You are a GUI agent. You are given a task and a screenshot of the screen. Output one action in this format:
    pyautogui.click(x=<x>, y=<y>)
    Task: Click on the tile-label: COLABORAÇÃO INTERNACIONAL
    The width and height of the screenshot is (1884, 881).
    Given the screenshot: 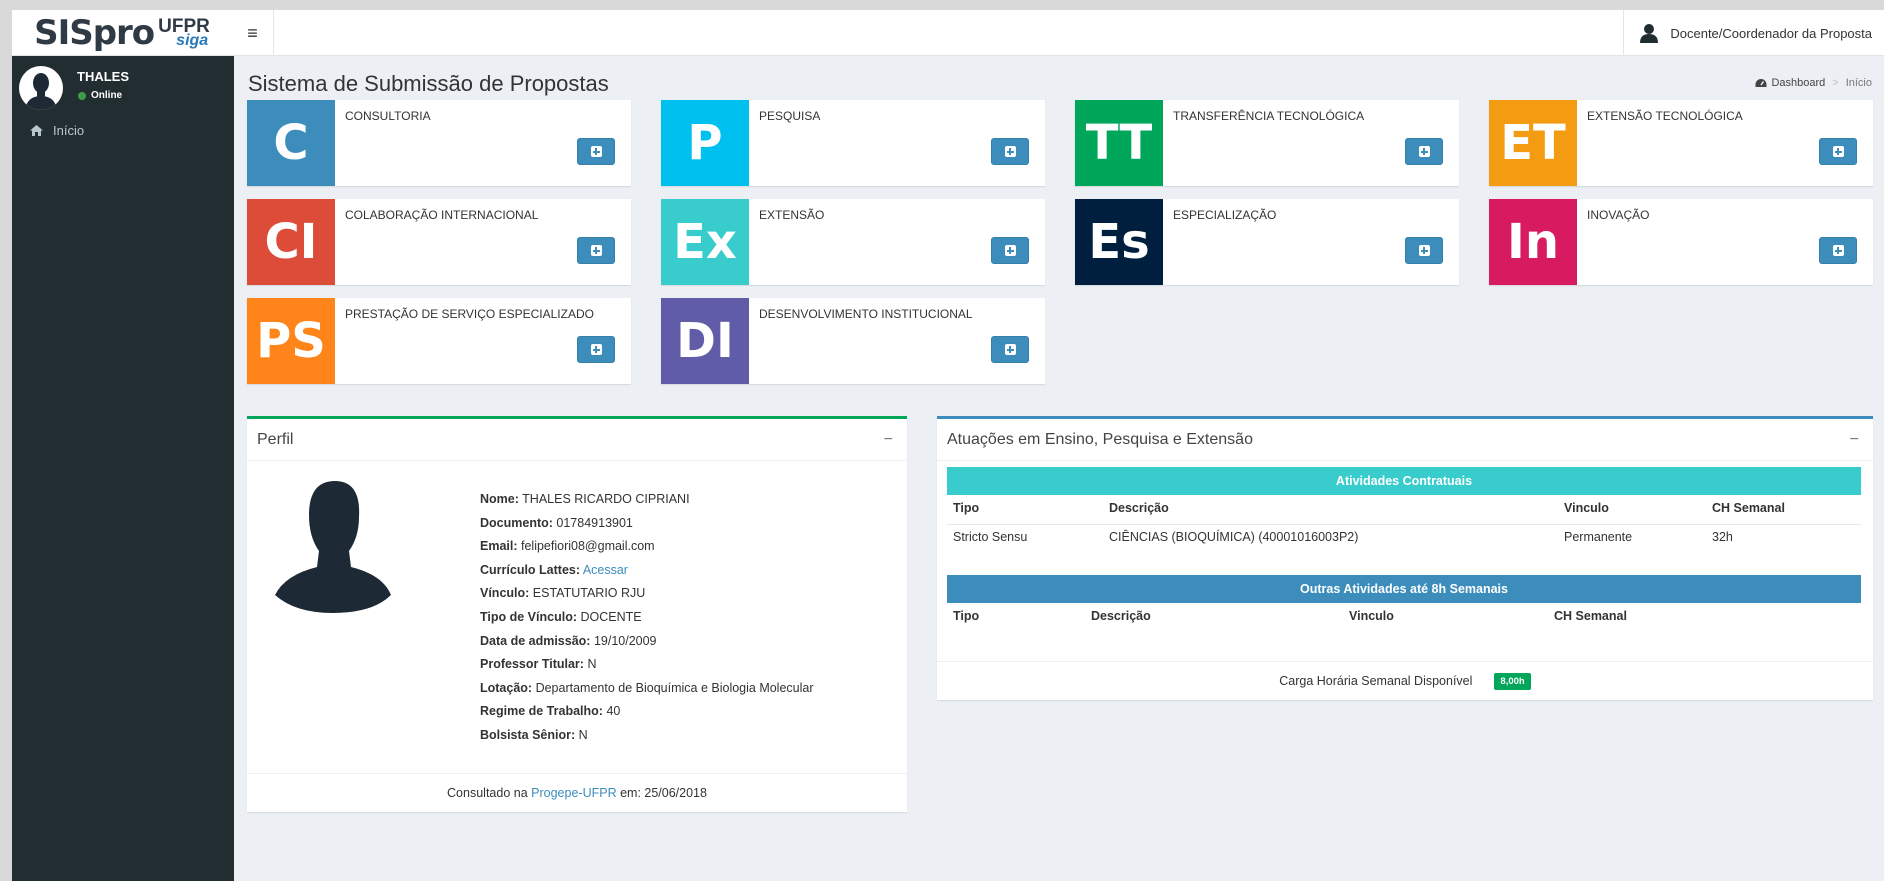 What is the action you would take?
    pyautogui.click(x=442, y=215)
    